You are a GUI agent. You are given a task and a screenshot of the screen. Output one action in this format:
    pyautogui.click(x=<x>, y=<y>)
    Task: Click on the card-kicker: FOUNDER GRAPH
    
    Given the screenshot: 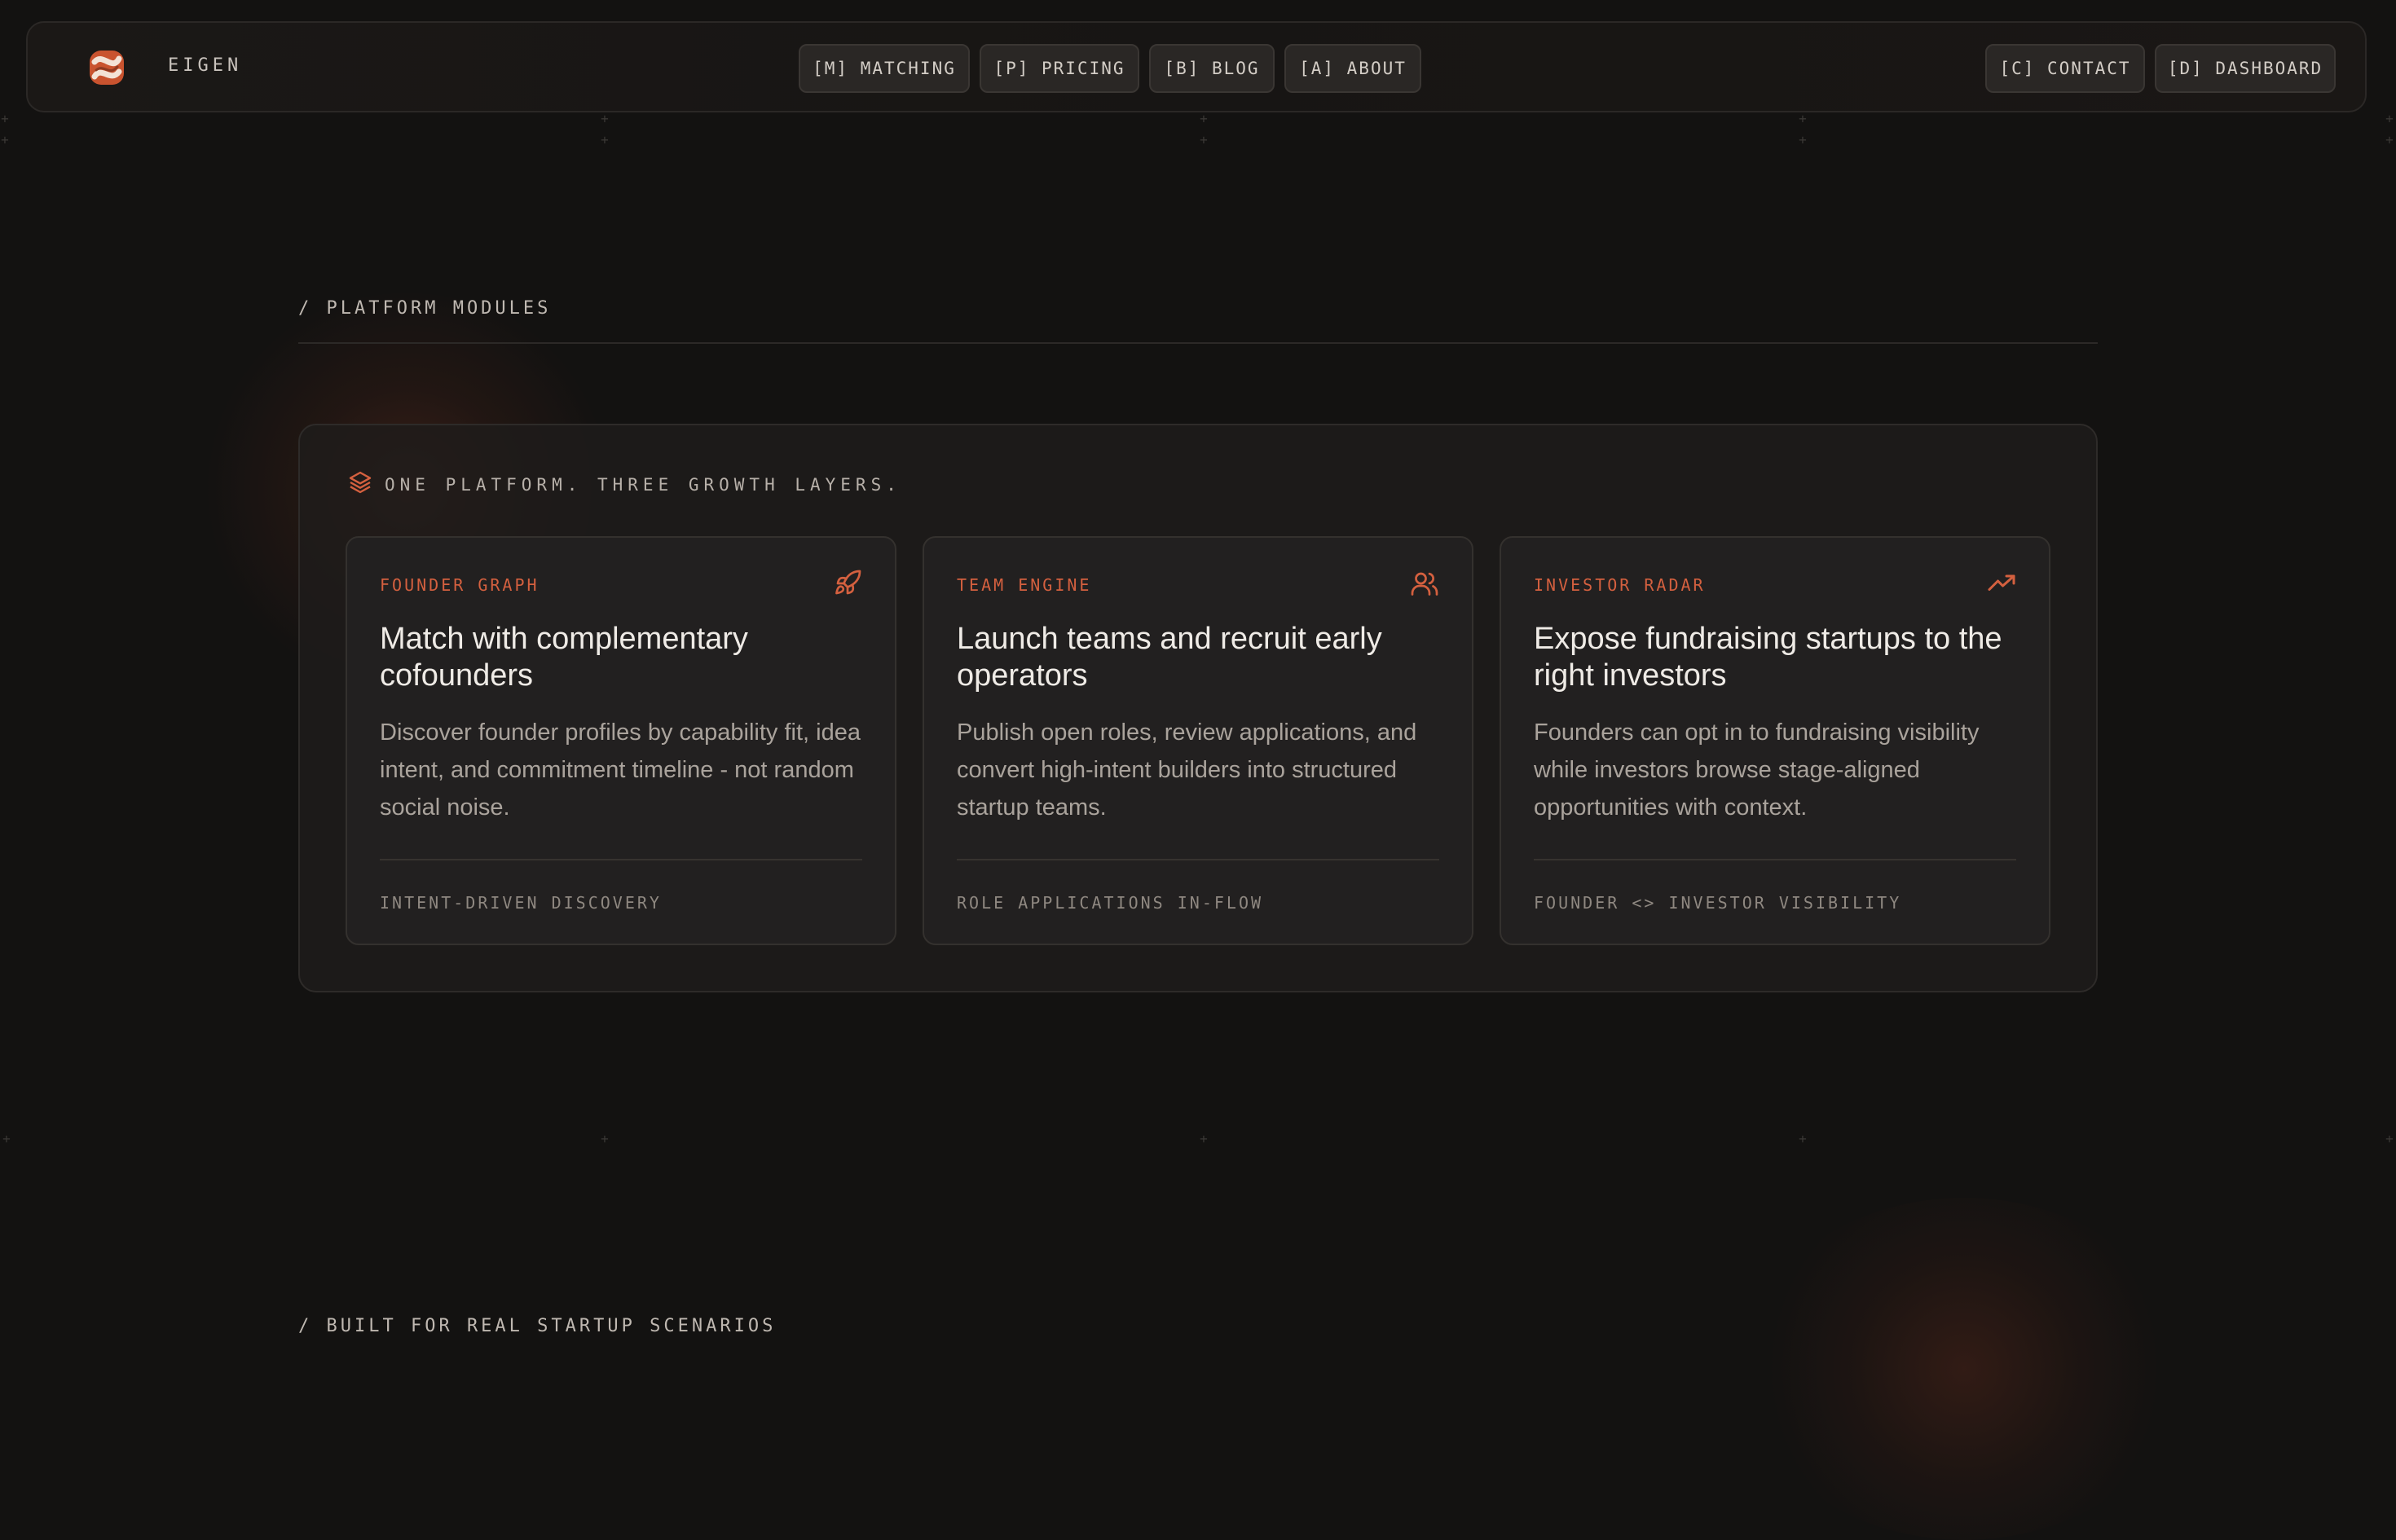 What is the action you would take?
    pyautogui.click(x=460, y=585)
    